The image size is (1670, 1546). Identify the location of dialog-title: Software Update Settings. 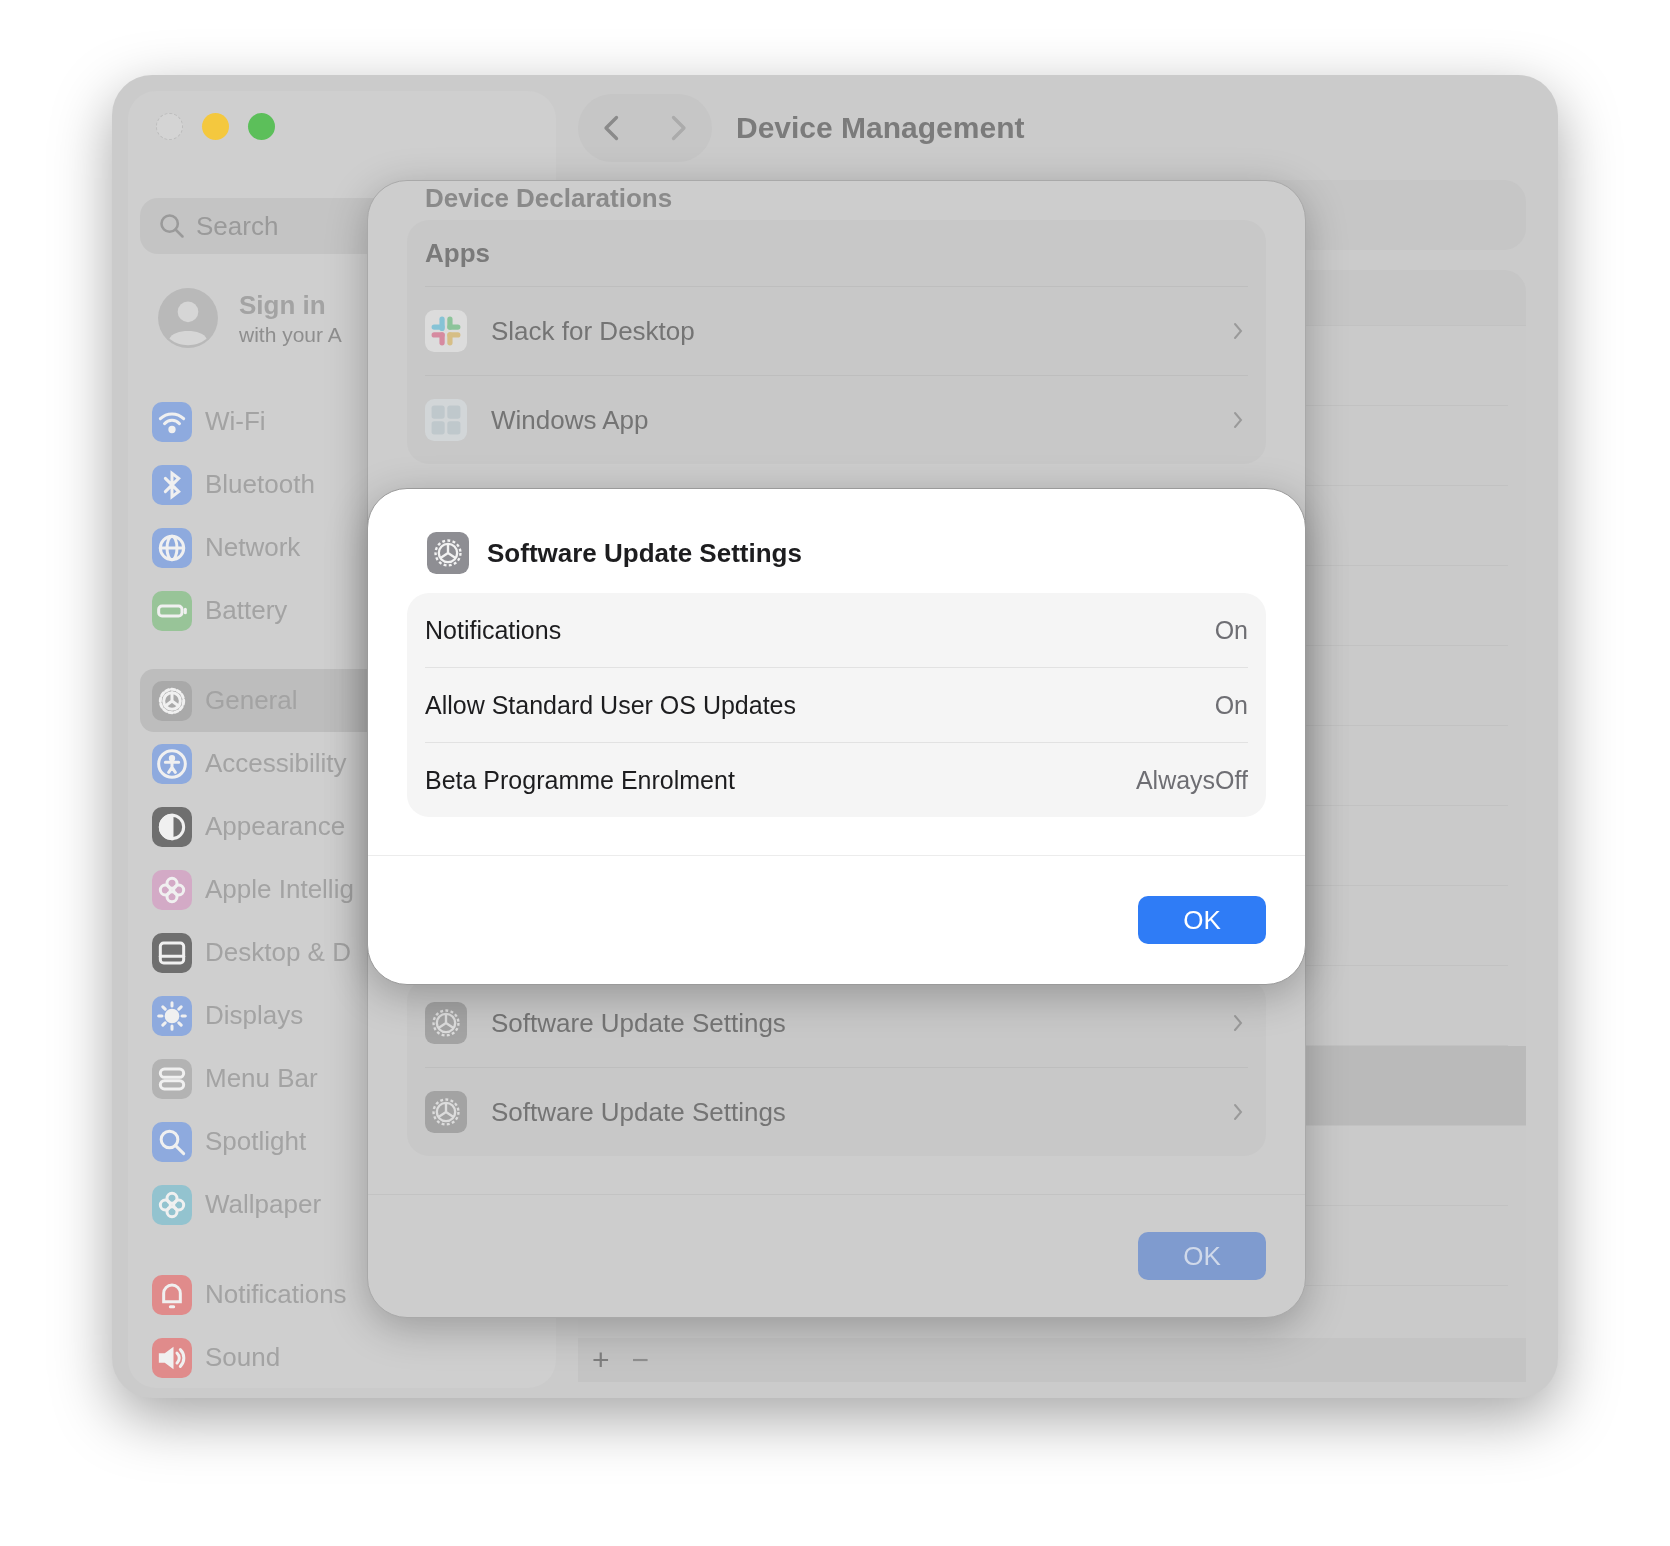
(644, 553).